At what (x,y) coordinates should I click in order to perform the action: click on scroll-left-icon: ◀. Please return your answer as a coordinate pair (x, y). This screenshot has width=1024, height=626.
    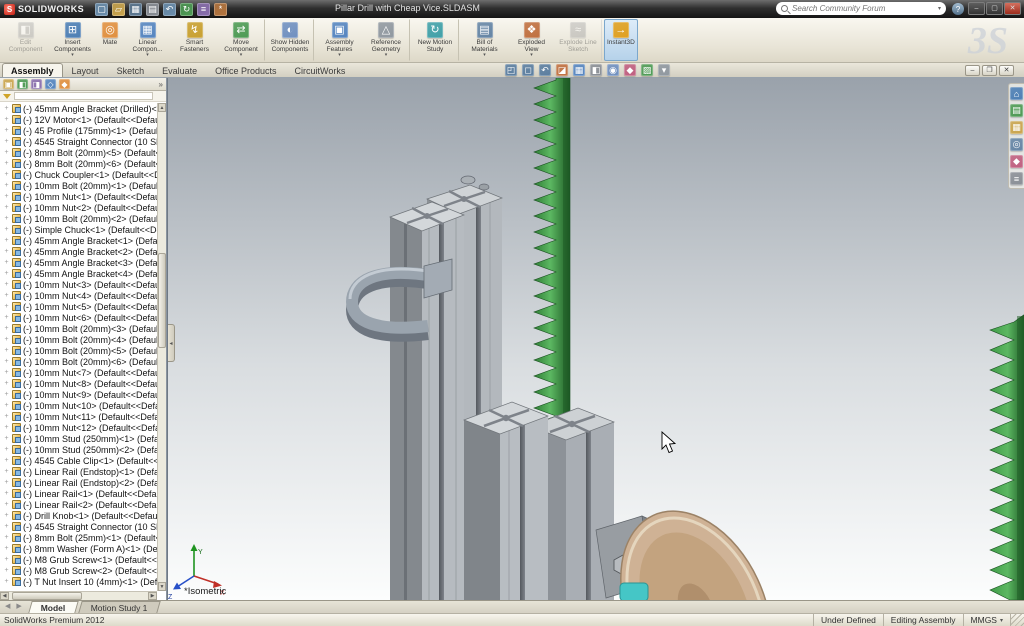
    Looking at the image, I should click on (4, 596).